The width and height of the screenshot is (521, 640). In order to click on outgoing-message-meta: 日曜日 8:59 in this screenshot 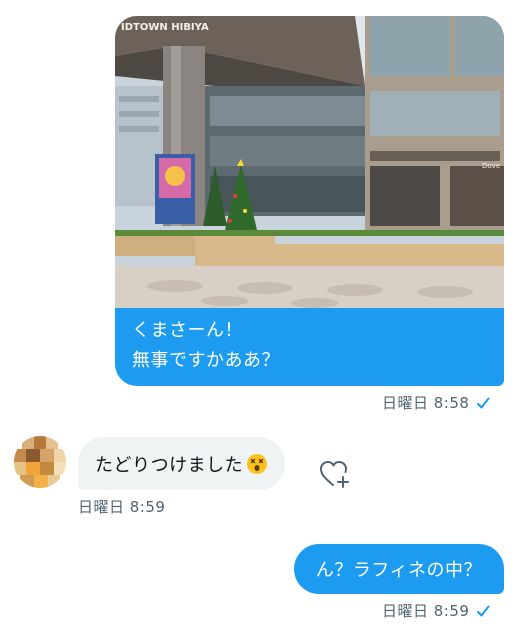, I will do `click(436, 610)`.